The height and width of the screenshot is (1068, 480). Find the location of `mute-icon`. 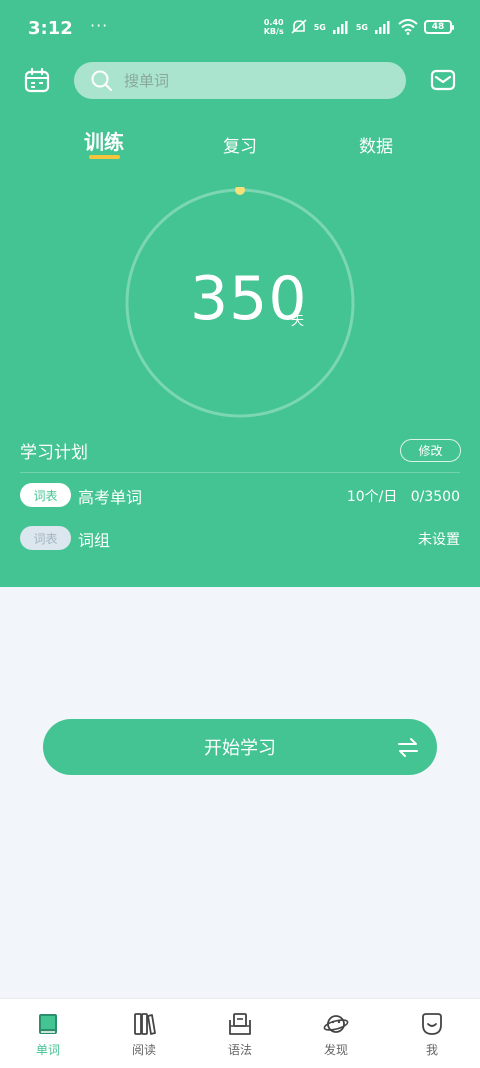

mute-icon is located at coordinates (299, 26).